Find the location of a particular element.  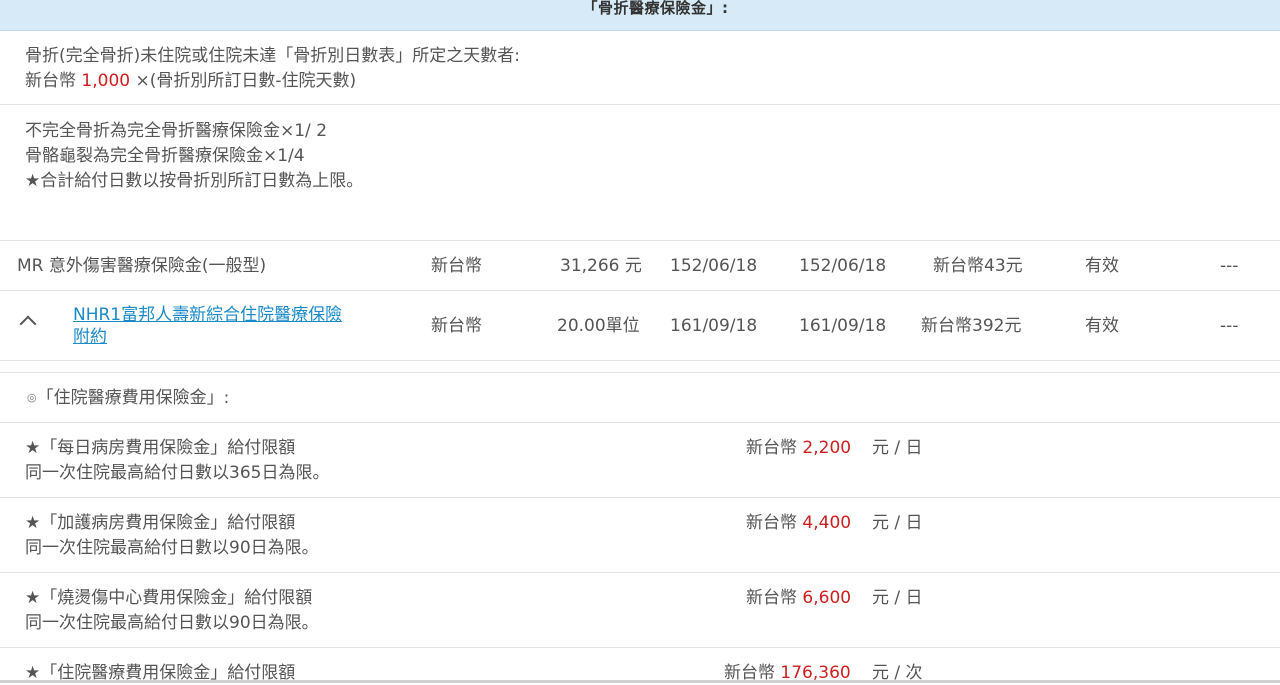

fracture-formula: 新台幣 1,000 ×(骨折別所訂日數-住院天數) is located at coordinates (190, 81).